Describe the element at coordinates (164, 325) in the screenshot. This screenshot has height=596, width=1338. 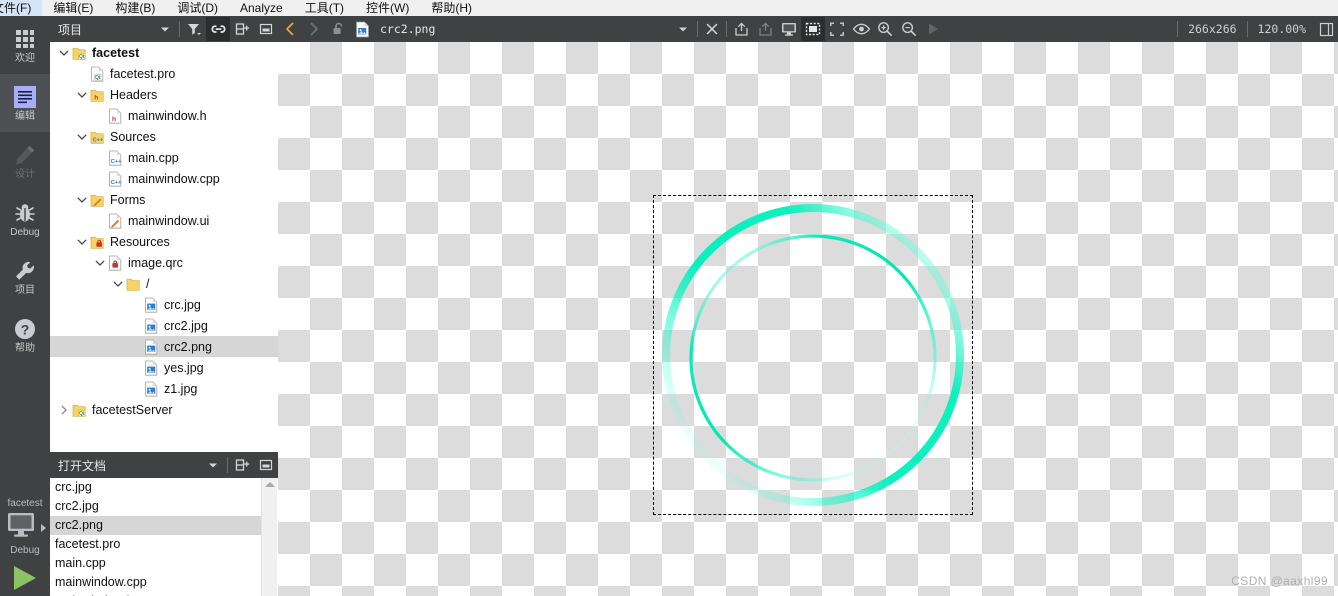
I see `tree-row-crc2-jpg: crc2.jpg` at that location.